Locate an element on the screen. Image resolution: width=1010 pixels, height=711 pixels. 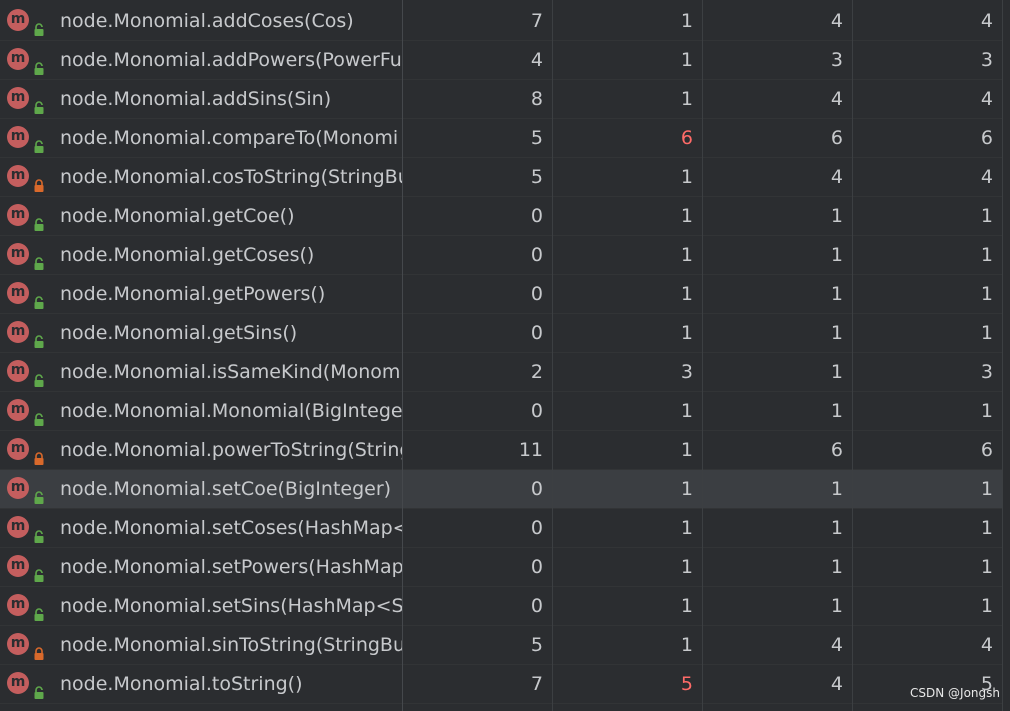
method-name-cell: m node.Monomial.getCoe() is located at coordinates (201, 216).